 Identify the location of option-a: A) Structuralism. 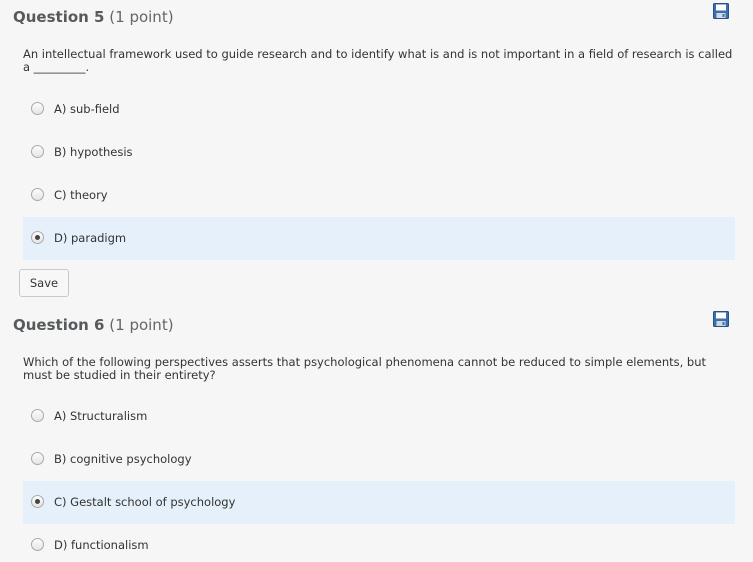
(379, 416).